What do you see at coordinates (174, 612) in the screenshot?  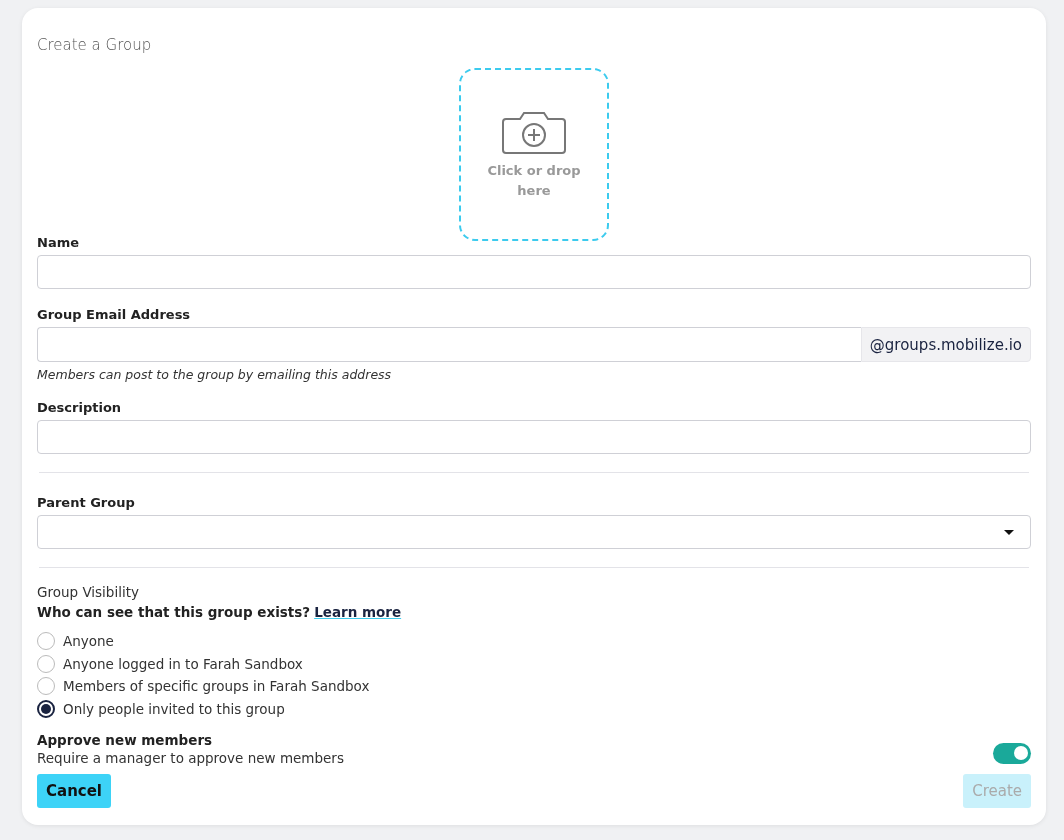 I see `visibility-question: Who can see that this group exists?` at bounding box center [174, 612].